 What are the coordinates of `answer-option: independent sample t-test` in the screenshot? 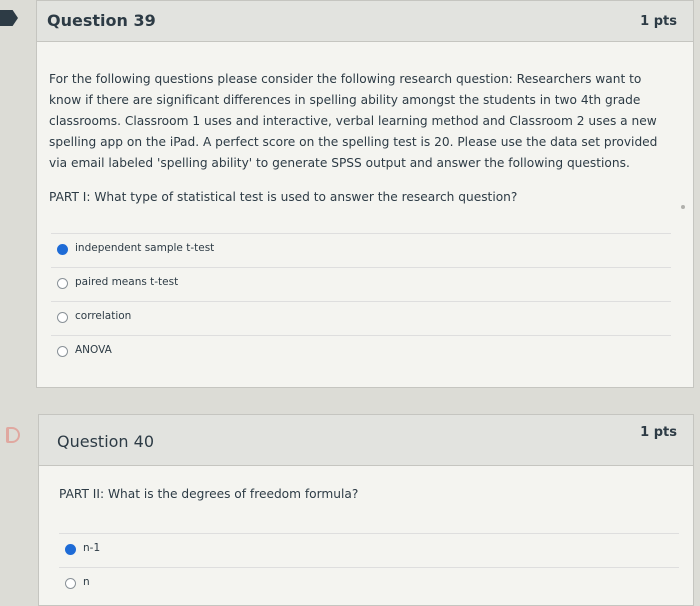 It's located at (361, 250).